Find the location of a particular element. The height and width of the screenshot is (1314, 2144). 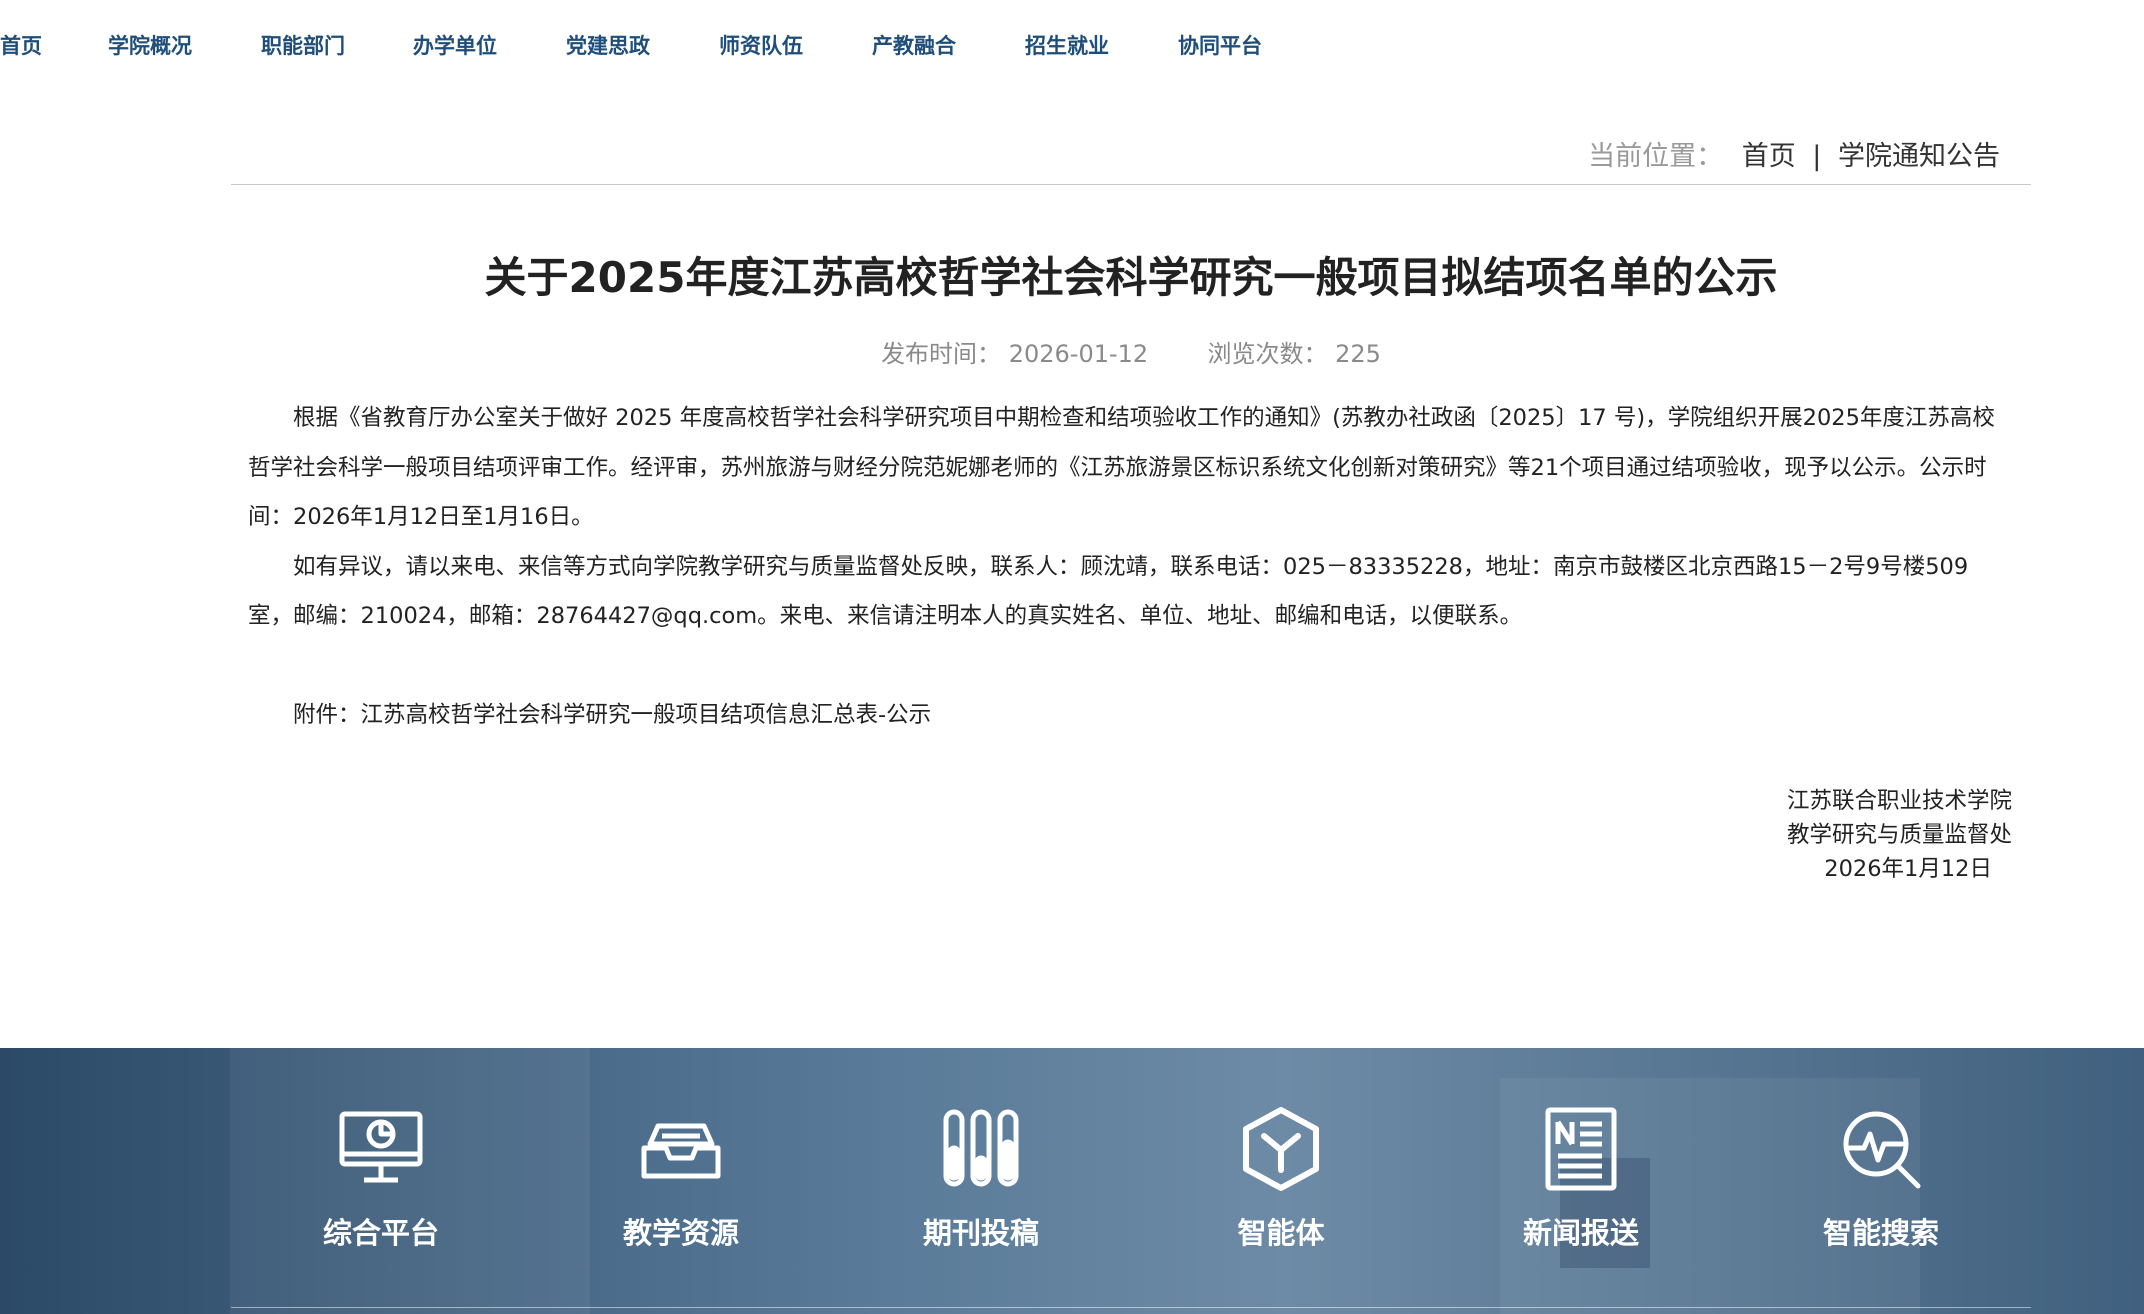

breadcrumb: 当前位置： 首页 | 学院通知公告 is located at coordinates (1794, 153).